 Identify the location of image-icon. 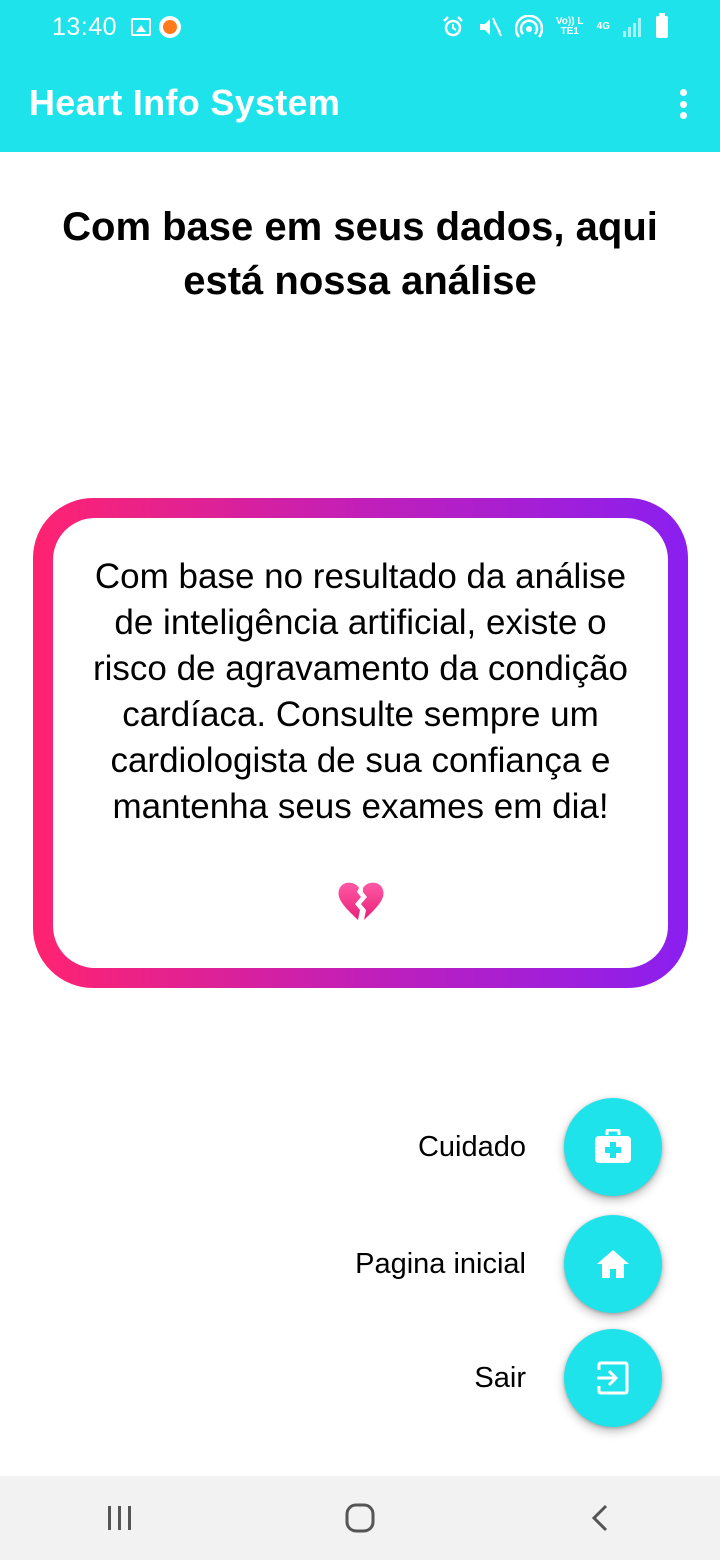
(141, 27).